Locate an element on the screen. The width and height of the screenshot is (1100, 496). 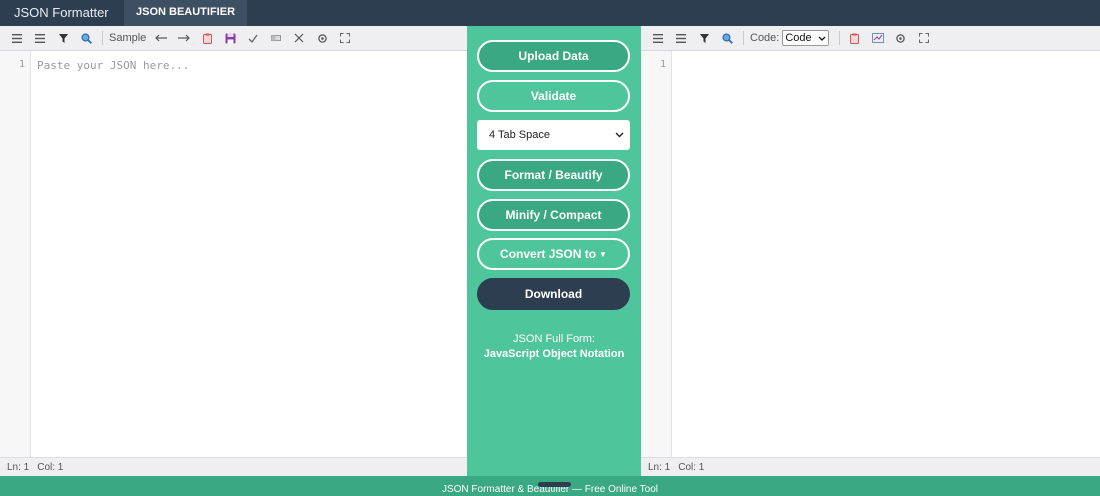
download-button: Download is located at coordinates (553, 294).